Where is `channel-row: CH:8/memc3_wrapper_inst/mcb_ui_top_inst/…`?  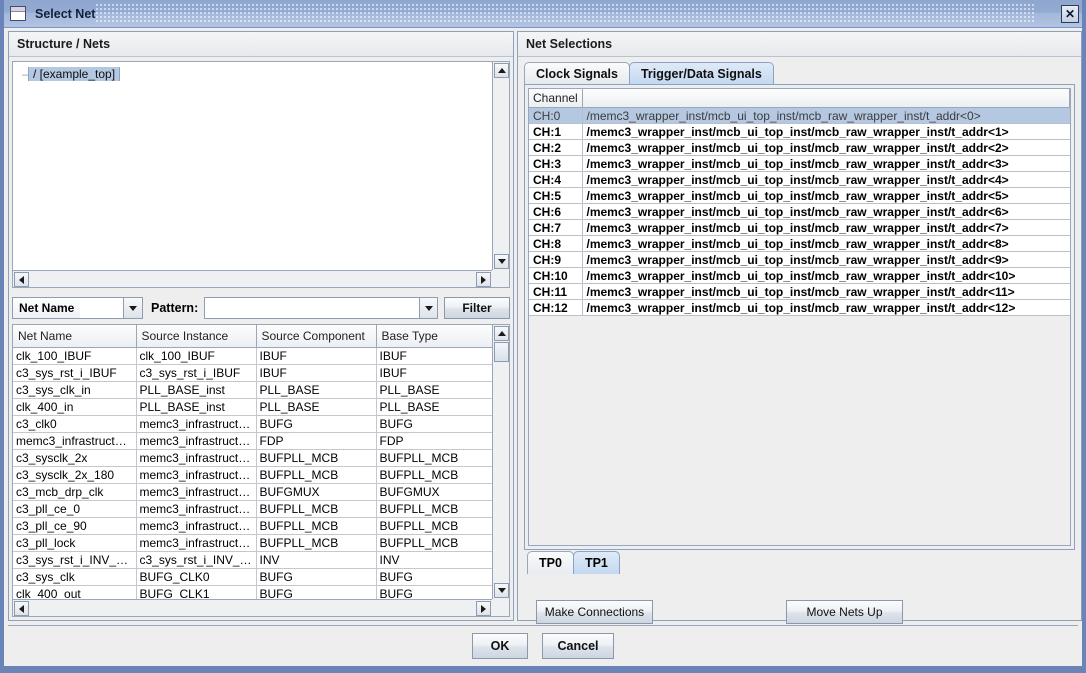 channel-row: CH:8/memc3_wrapper_inst/mcb_ui_top_inst/… is located at coordinates (799, 243).